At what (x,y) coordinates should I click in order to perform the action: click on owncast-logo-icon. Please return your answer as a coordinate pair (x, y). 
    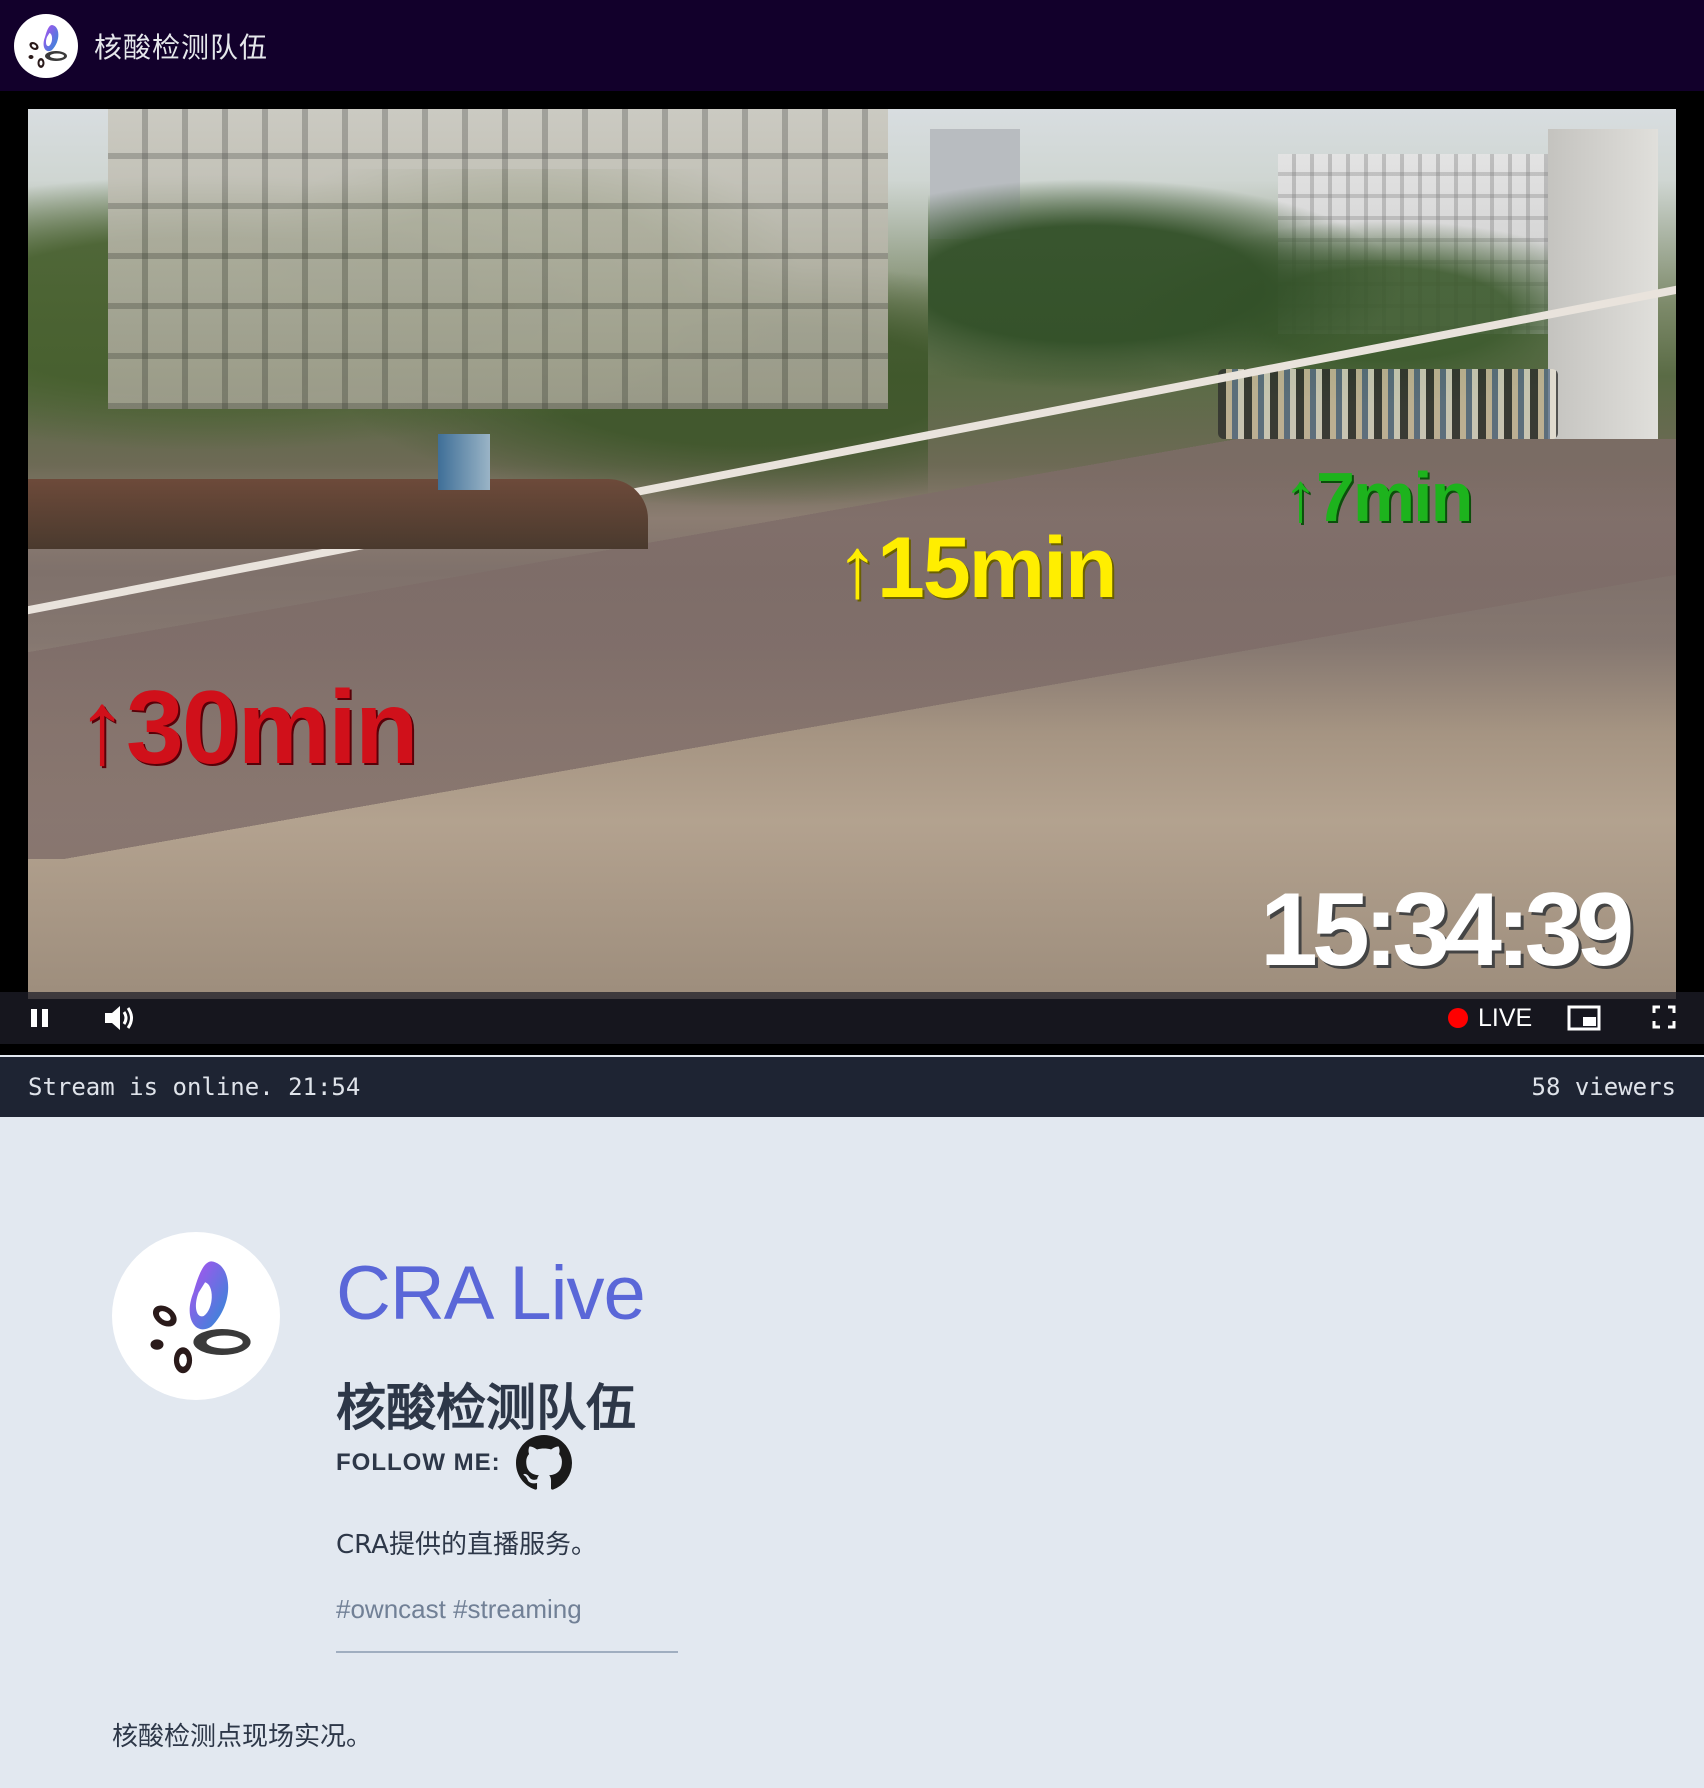
    Looking at the image, I should click on (46, 45).